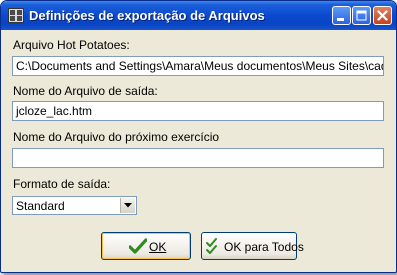  I want to click on close-icon, so click(382, 15).